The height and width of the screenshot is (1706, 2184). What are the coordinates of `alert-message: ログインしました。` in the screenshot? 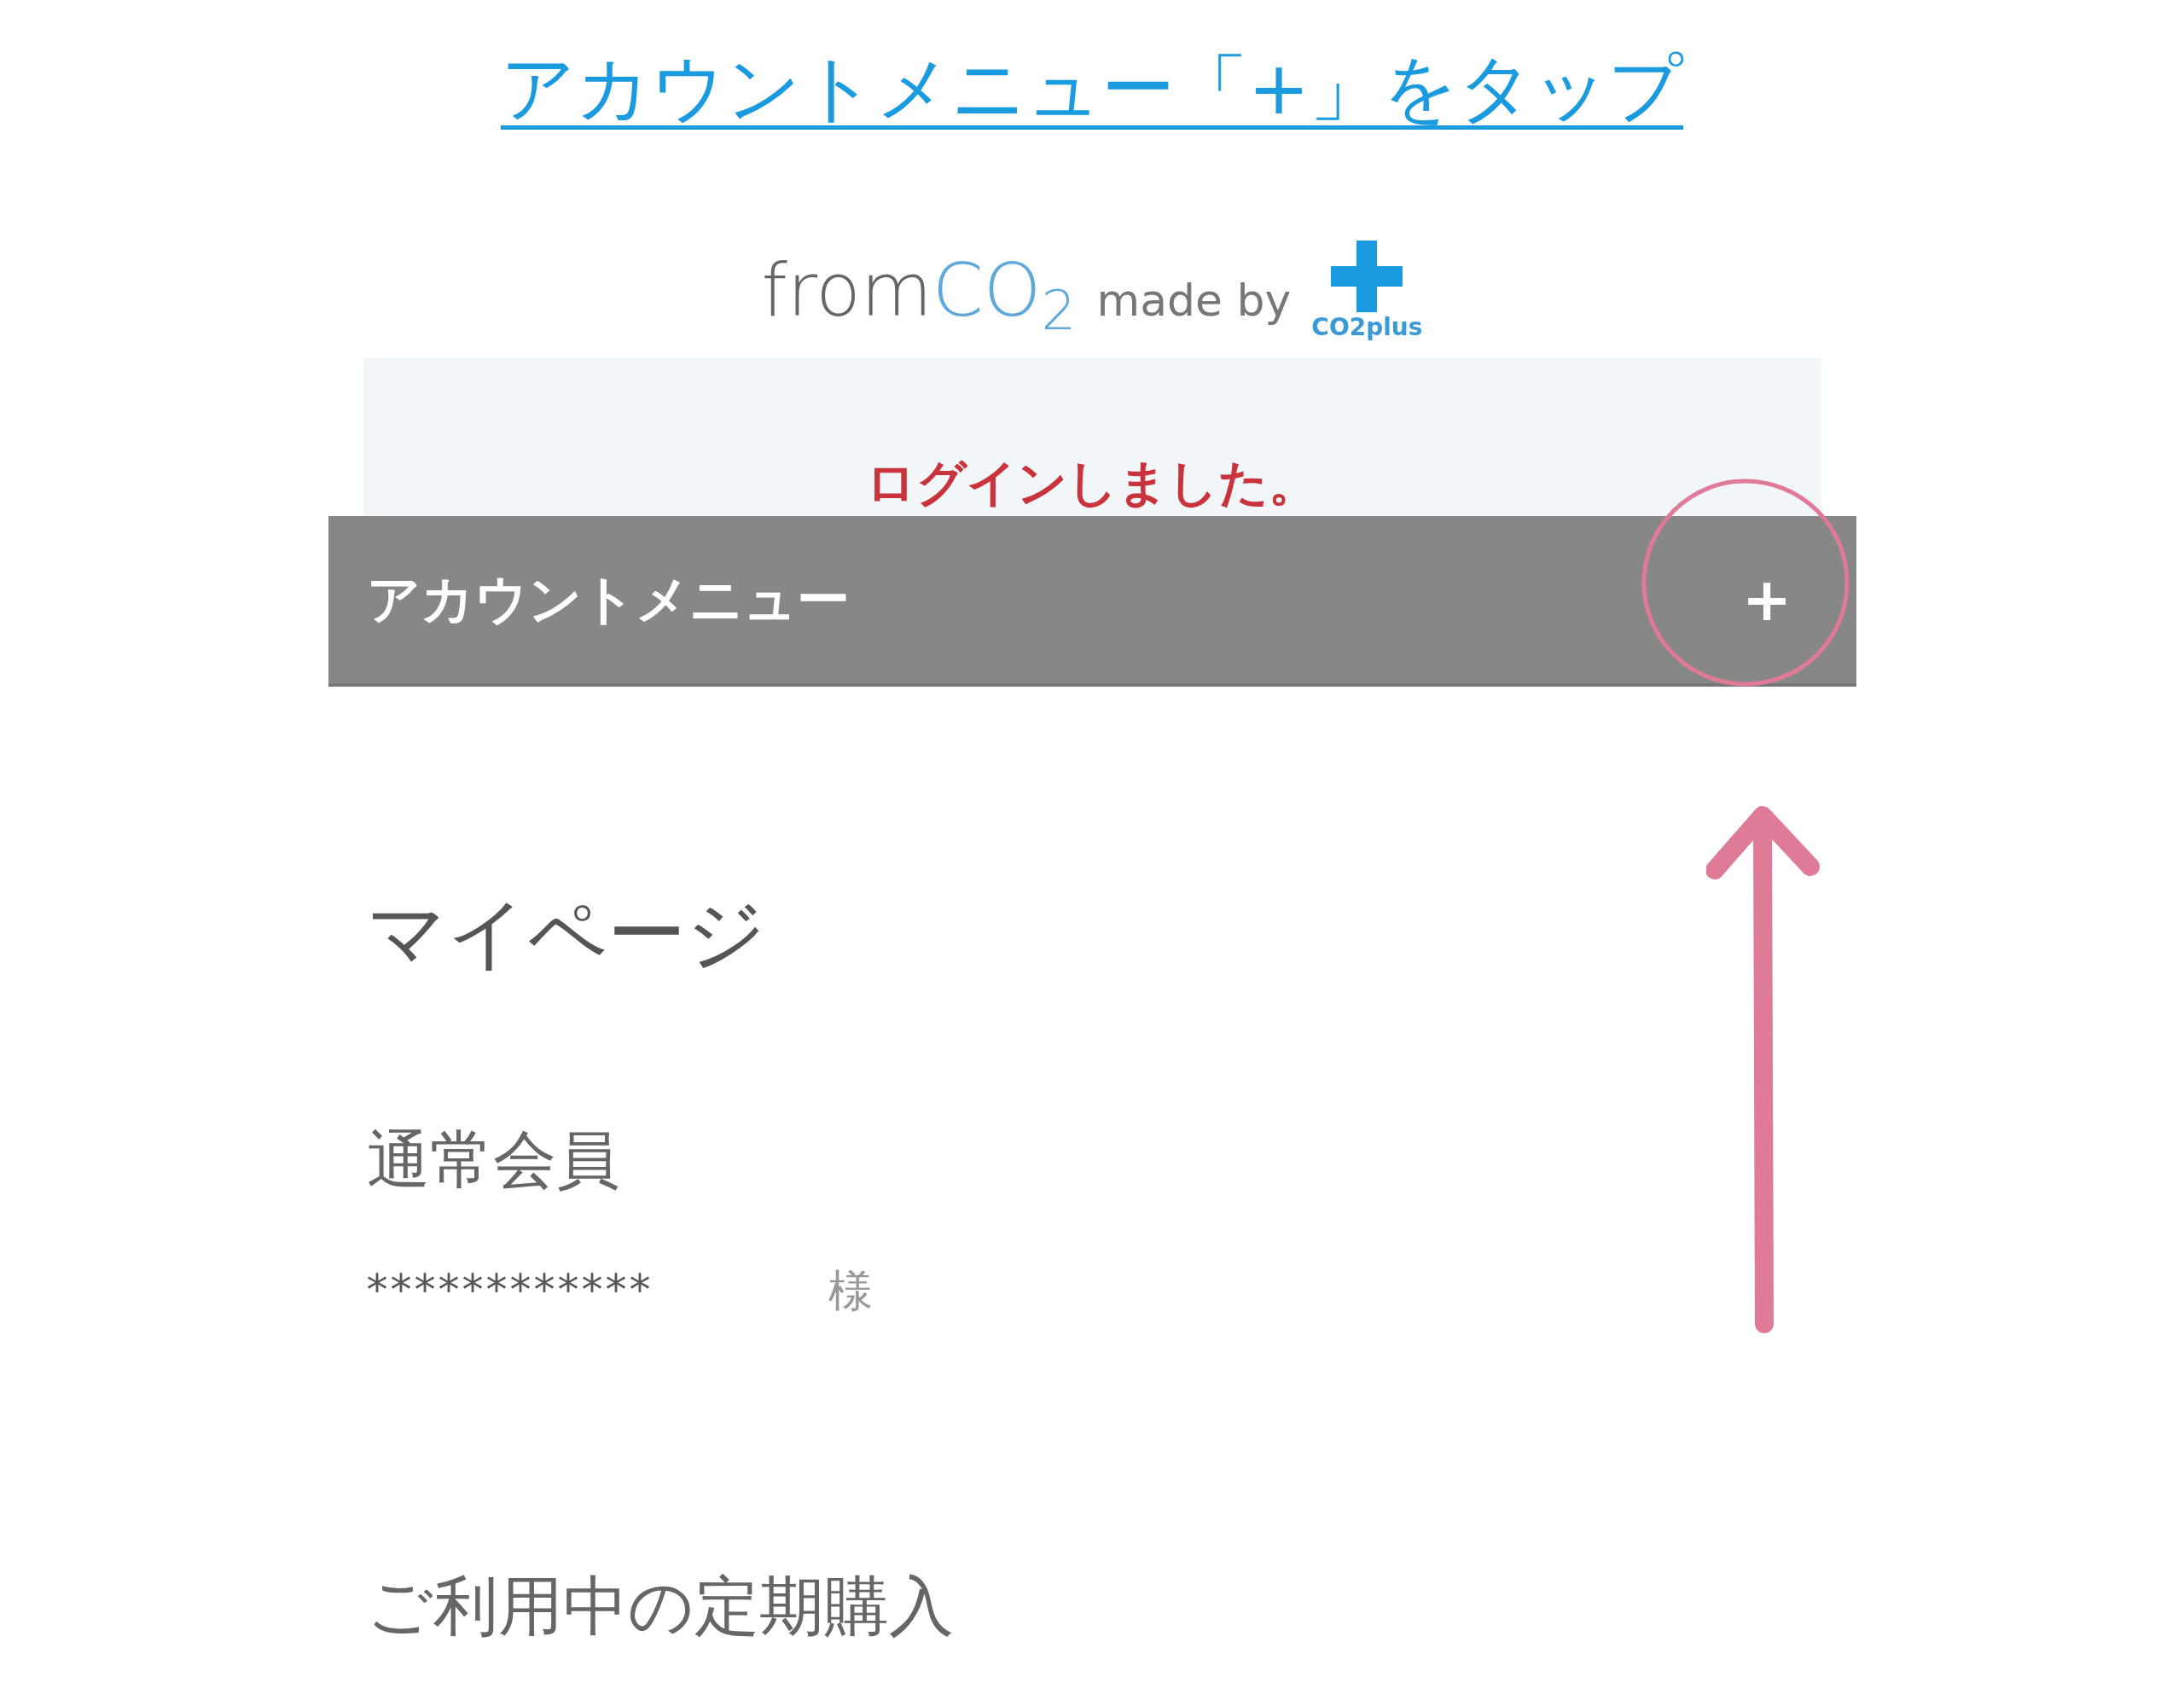 It's located at (1092, 485).